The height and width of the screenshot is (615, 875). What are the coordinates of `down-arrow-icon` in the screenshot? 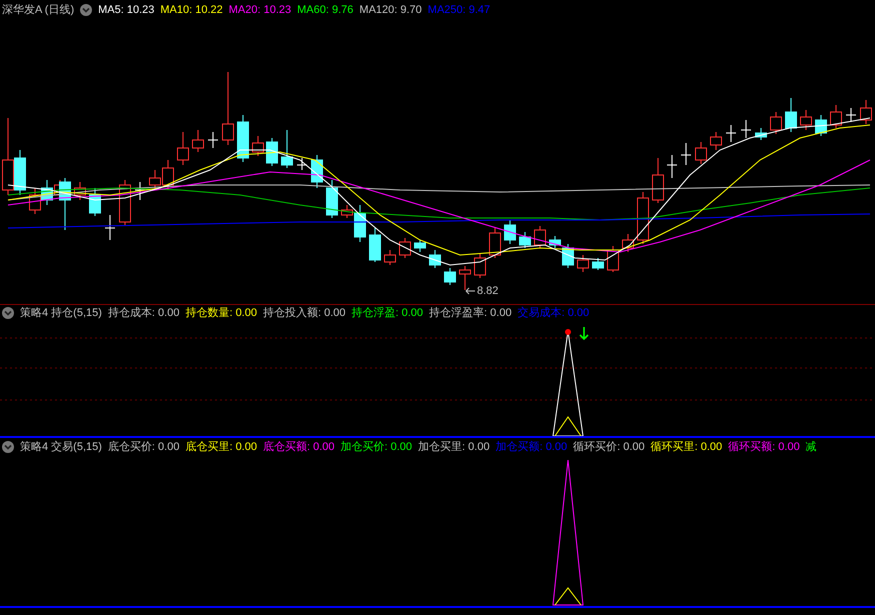 It's located at (584, 333).